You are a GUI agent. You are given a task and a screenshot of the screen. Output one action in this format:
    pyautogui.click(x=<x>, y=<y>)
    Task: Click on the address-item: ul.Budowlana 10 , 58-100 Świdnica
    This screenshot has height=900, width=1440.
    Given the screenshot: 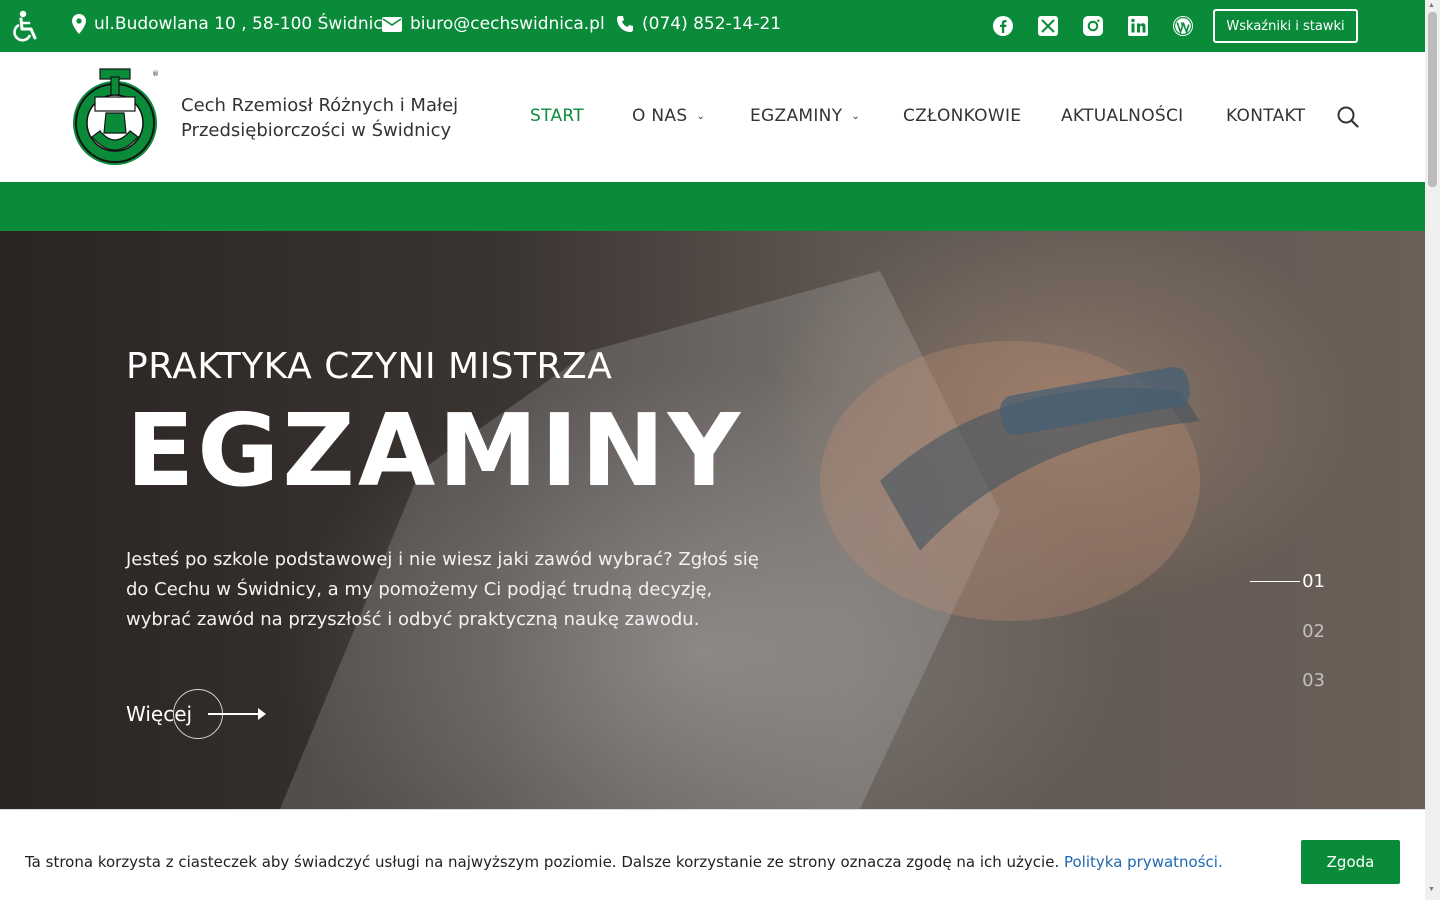 What is the action you would take?
    pyautogui.click(x=232, y=24)
    